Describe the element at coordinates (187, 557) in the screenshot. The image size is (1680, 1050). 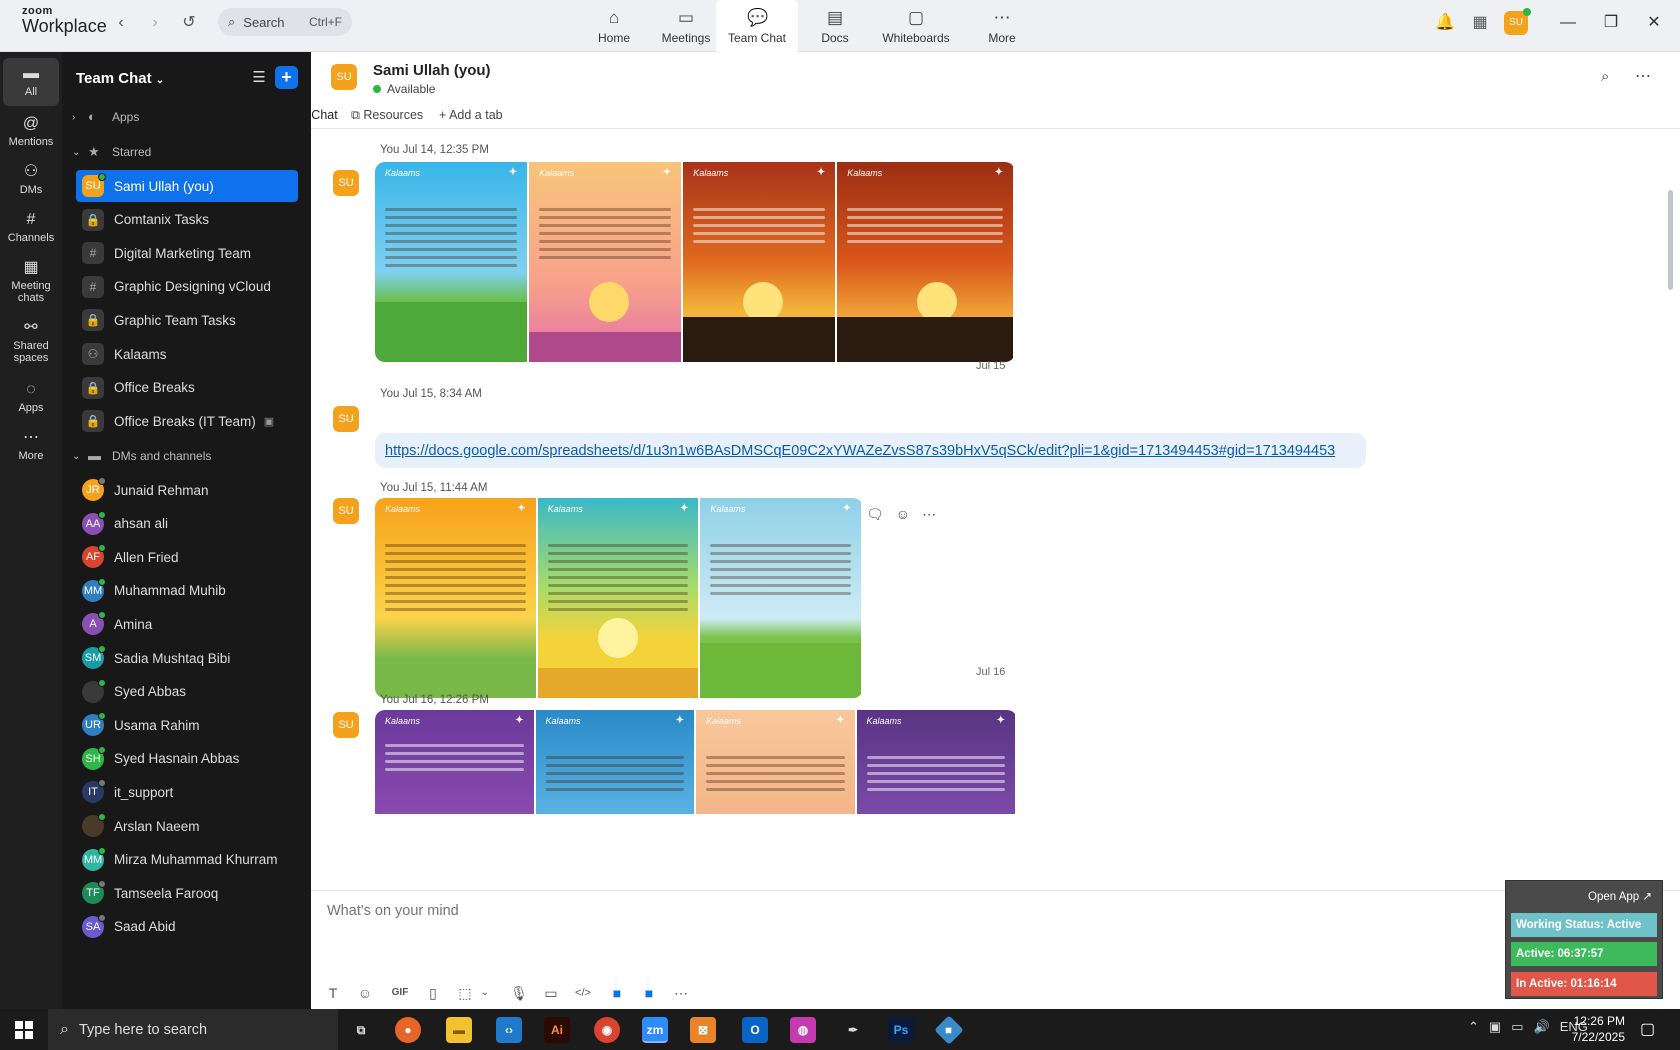
I see `sidebar-item-dm: AF Allen Fried` at that location.